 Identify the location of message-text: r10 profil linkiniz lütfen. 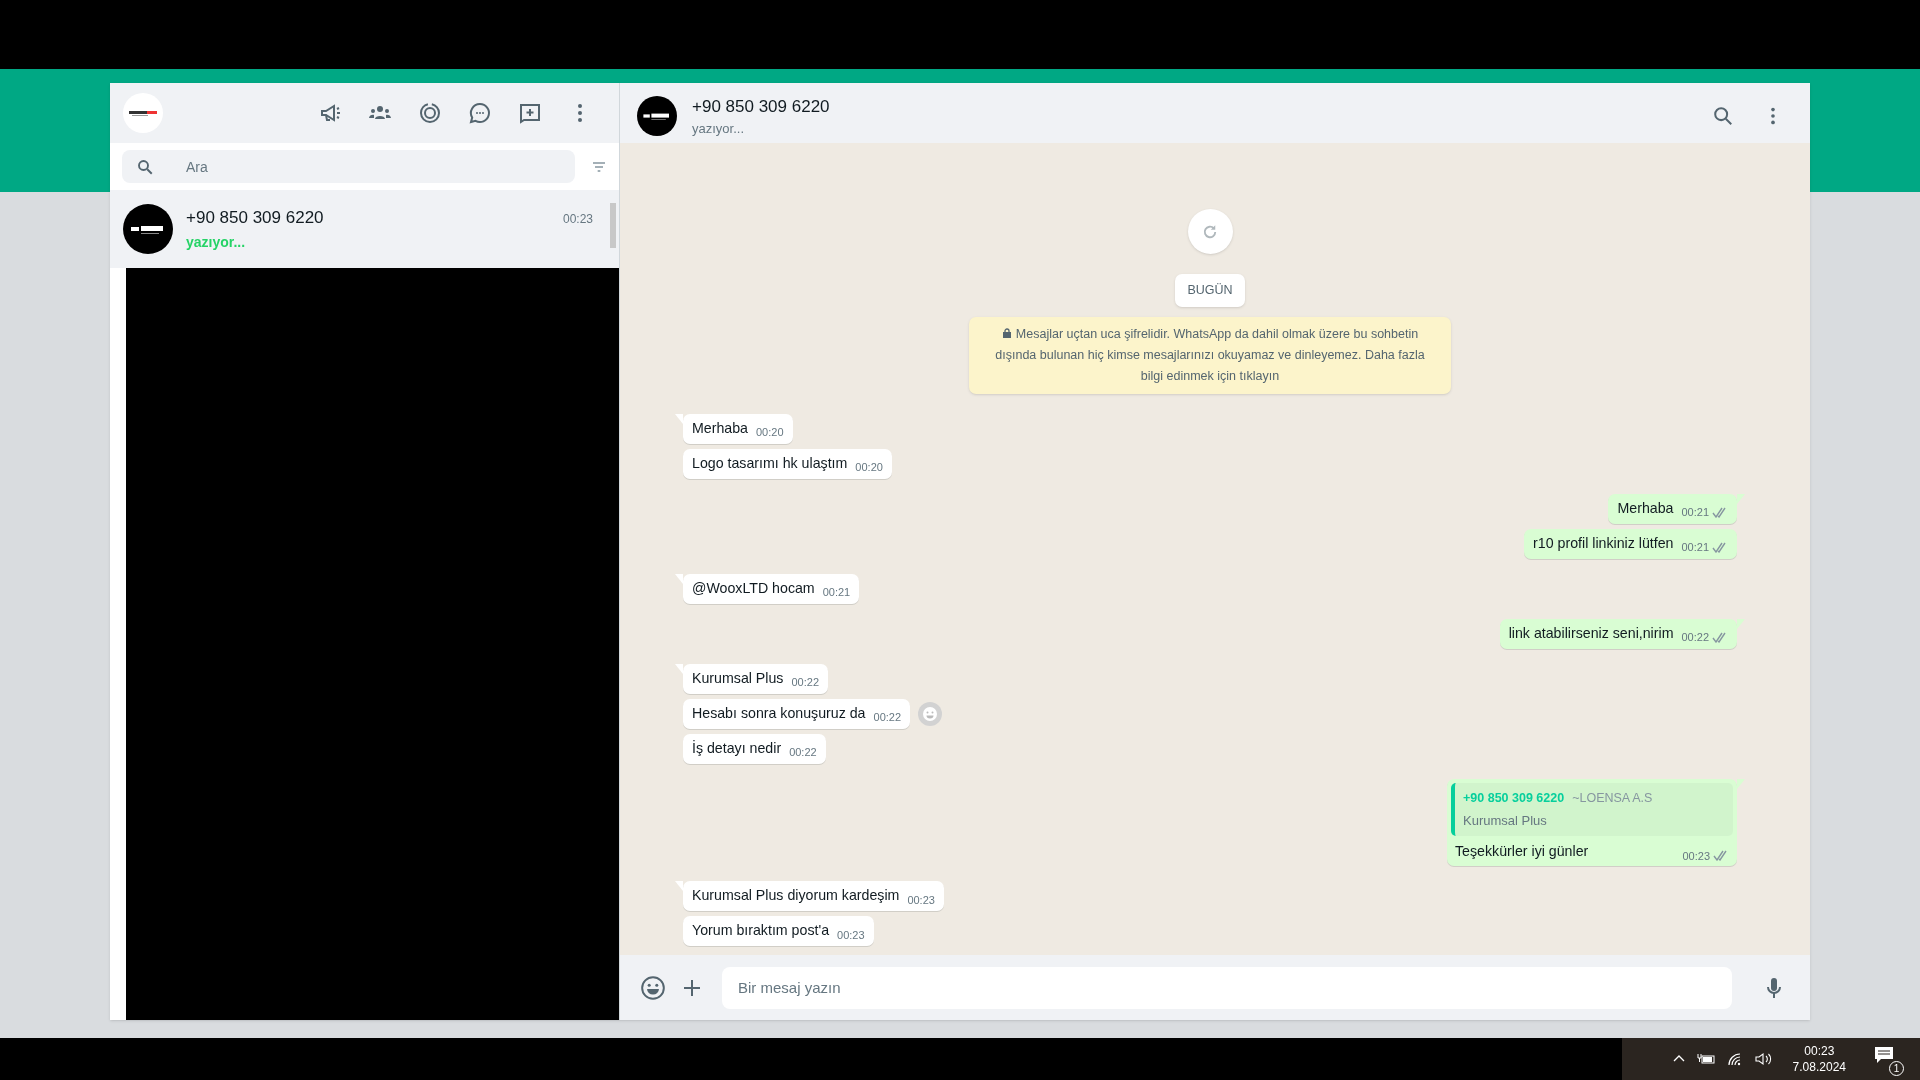
(1603, 543).